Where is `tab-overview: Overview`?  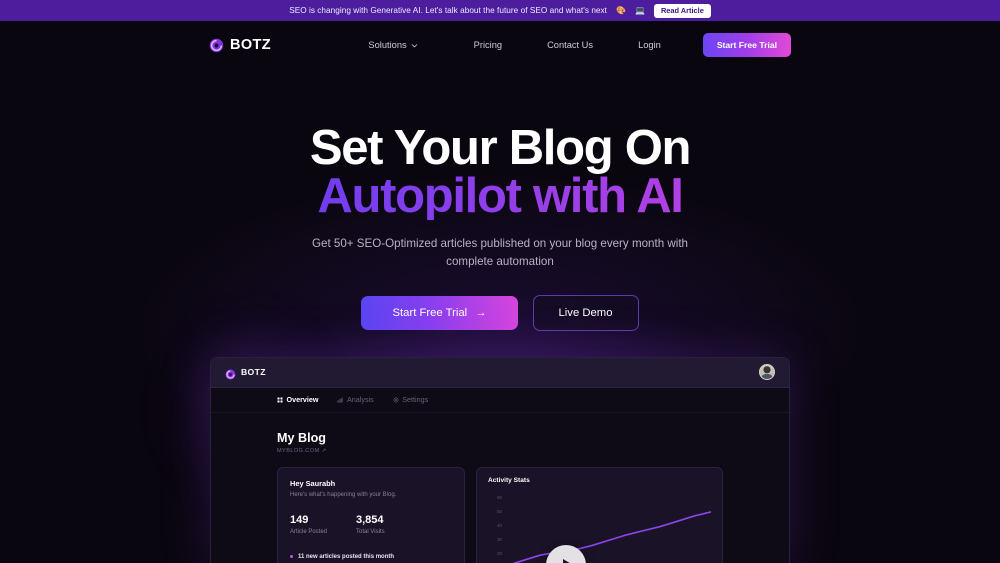 tab-overview: Overview is located at coordinates (297, 399).